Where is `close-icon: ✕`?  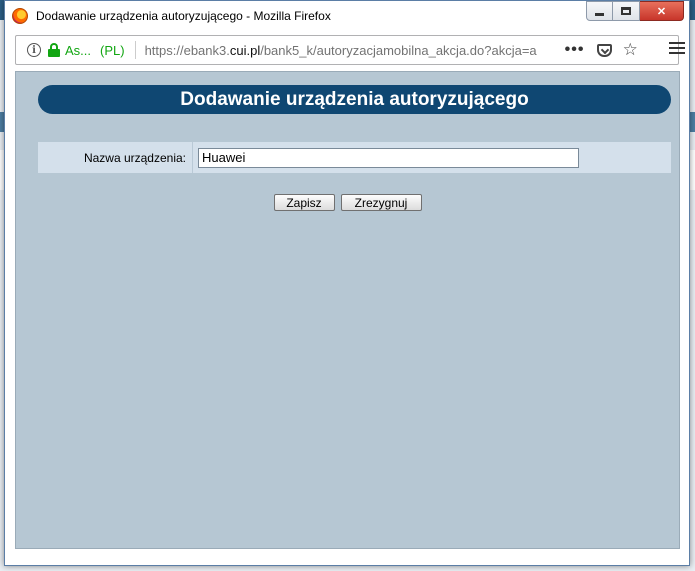 close-icon: ✕ is located at coordinates (661, 11).